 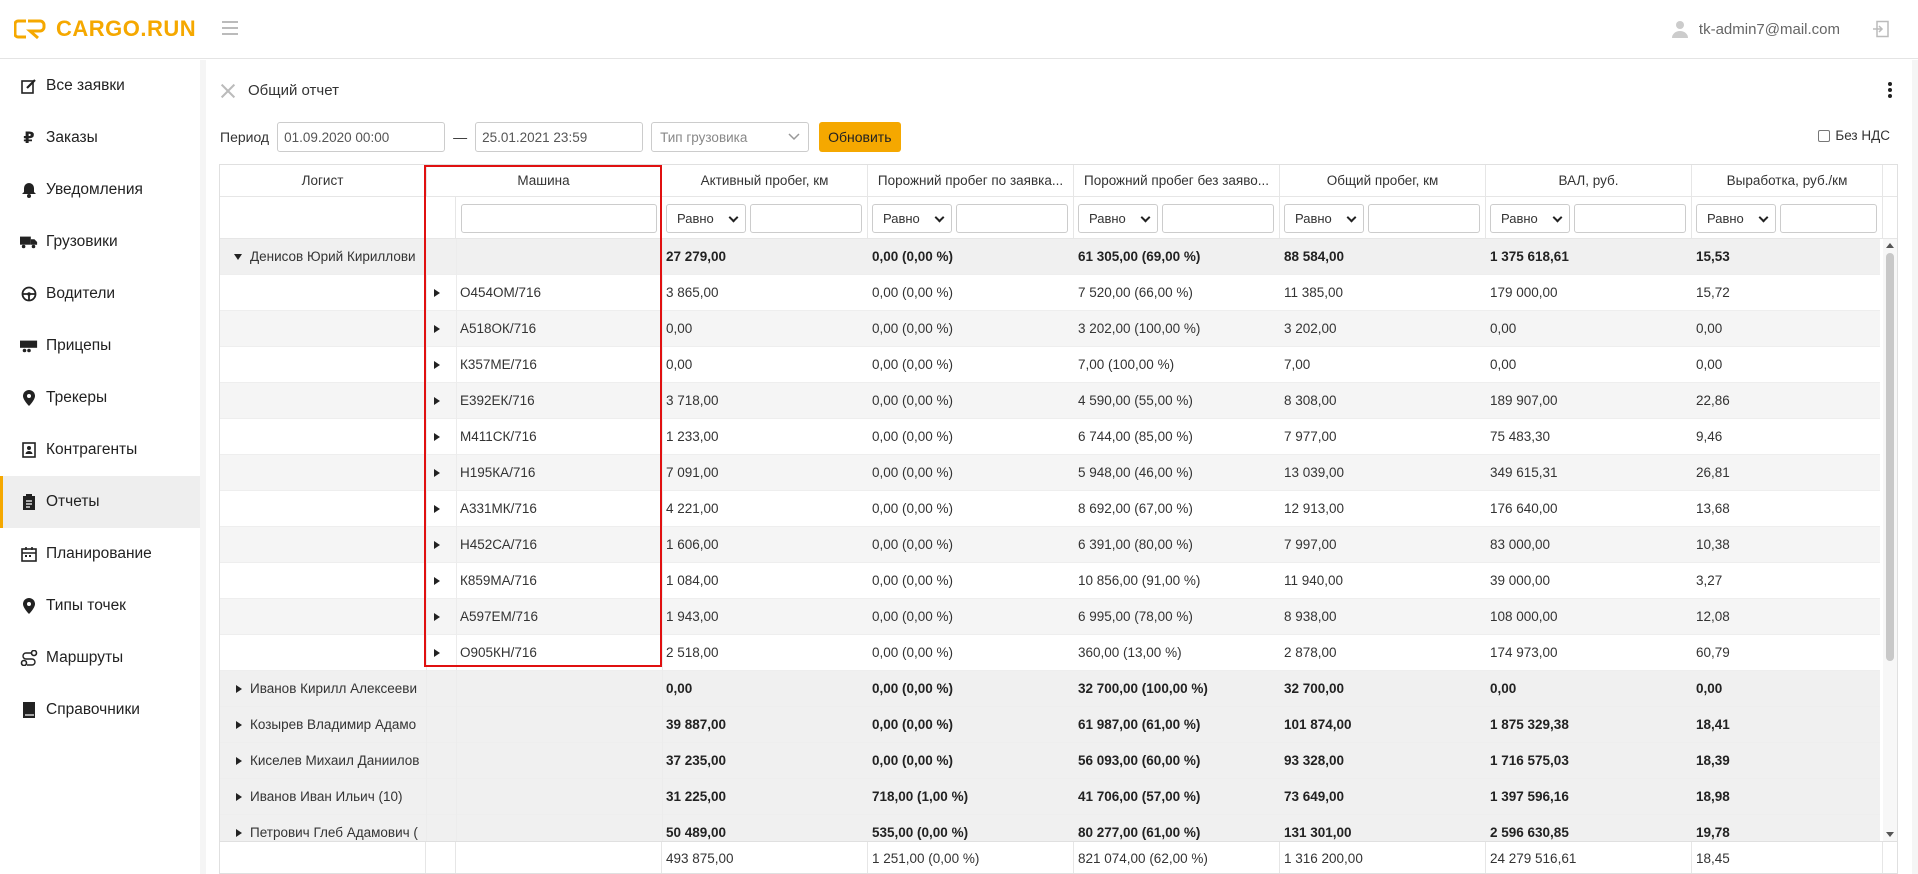 I want to click on menu-toggle-icon, so click(x=230, y=28).